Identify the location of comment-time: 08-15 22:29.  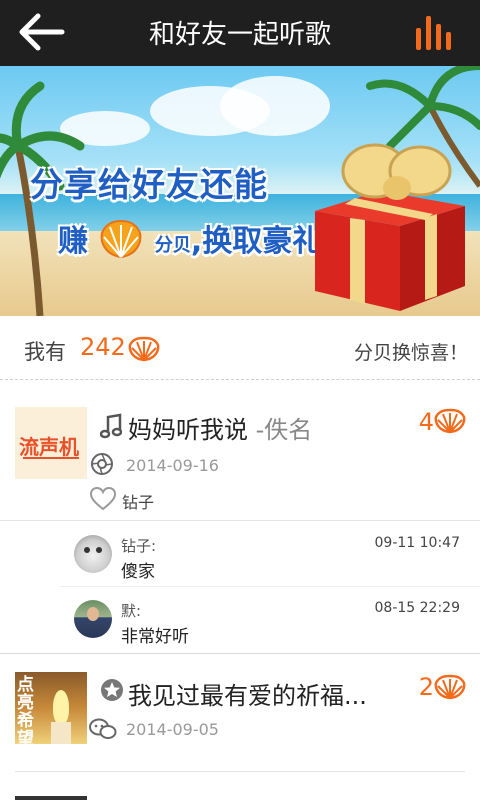
(417, 608).